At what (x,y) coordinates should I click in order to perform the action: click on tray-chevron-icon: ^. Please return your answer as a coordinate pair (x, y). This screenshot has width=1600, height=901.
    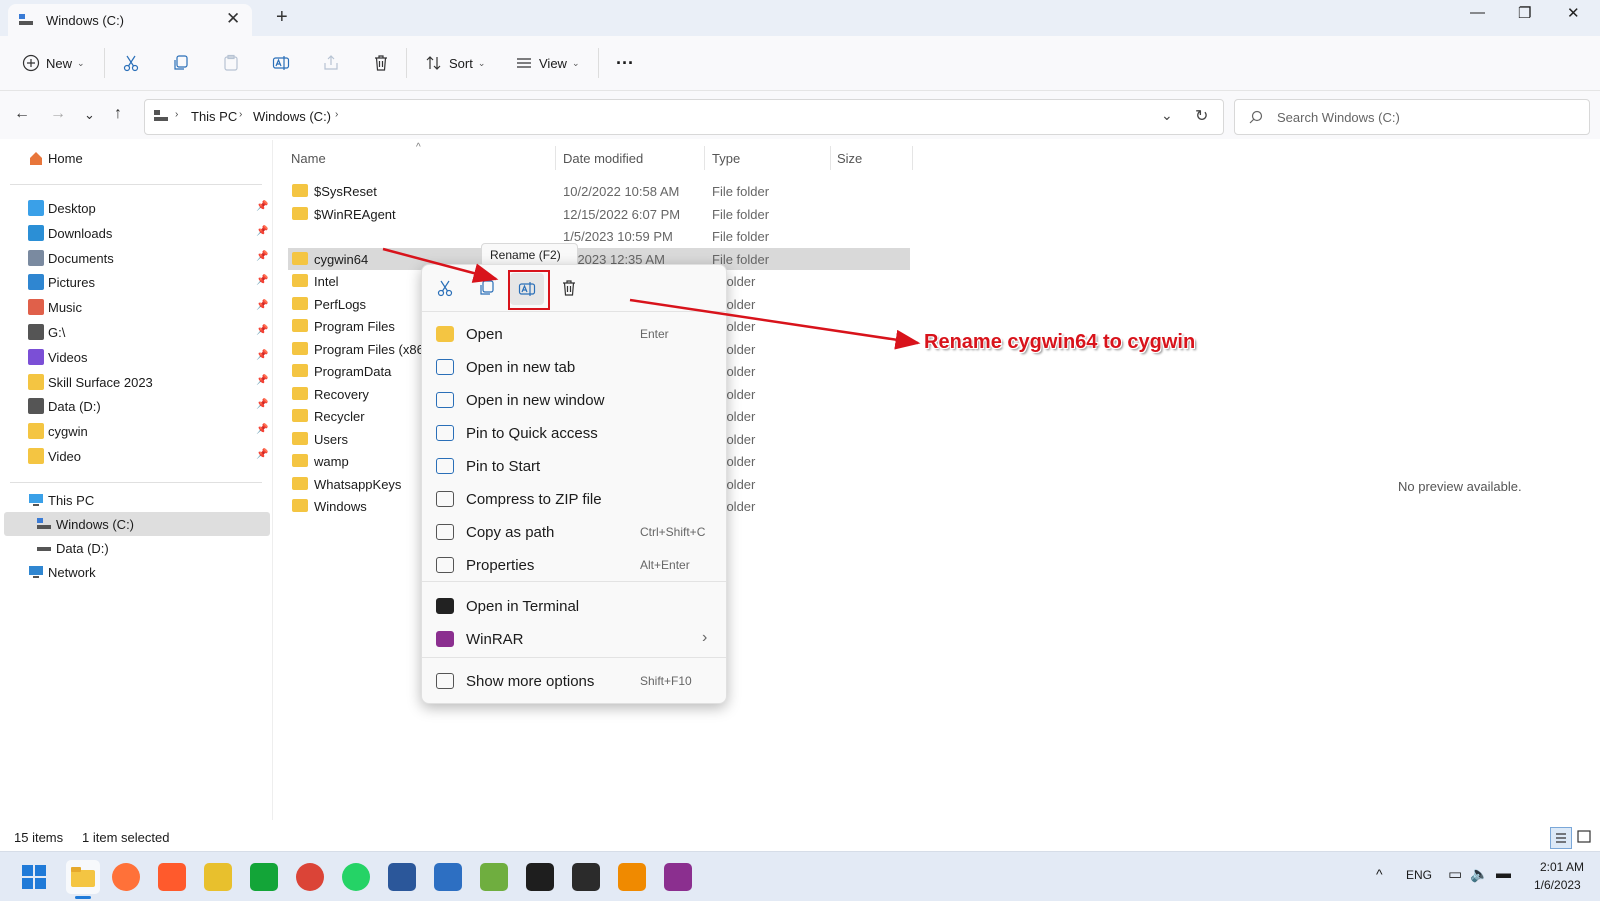
    Looking at the image, I should click on (1379, 874).